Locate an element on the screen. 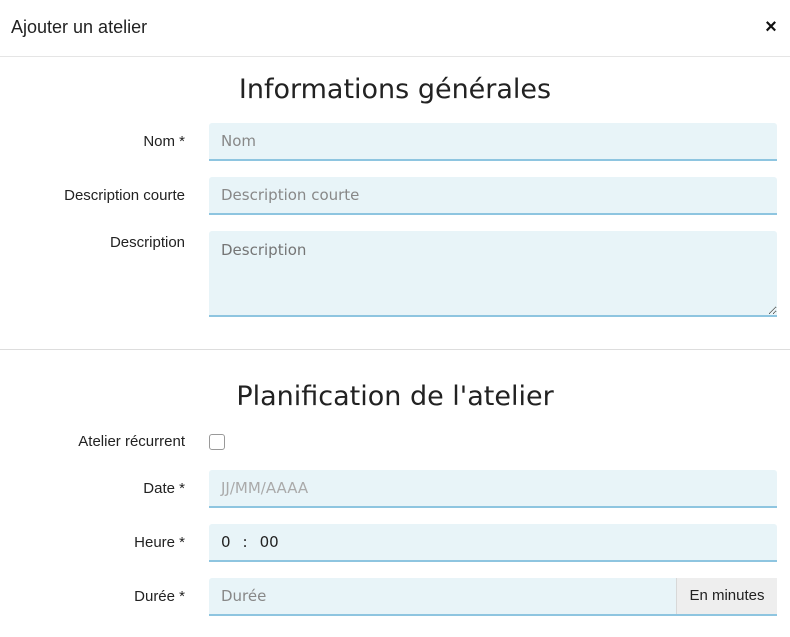 This screenshot has width=790, height=637. short-description-placeholder: Description courte is located at coordinates (290, 195).